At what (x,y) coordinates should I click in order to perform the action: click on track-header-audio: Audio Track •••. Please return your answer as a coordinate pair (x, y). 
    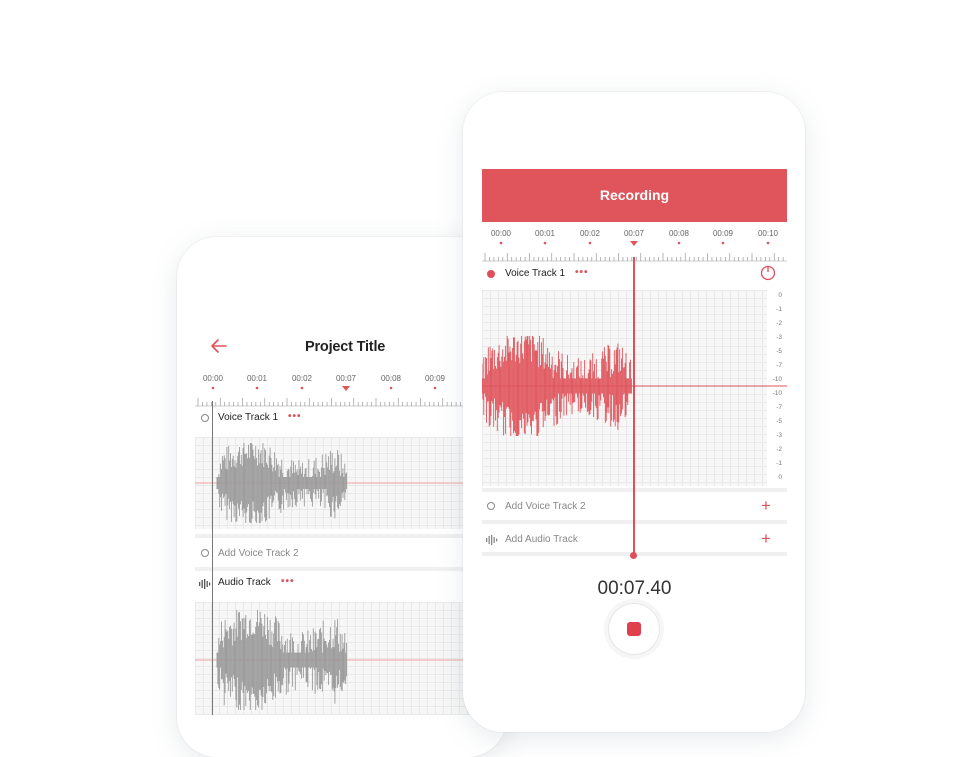
    Looking at the image, I should click on (351, 585).